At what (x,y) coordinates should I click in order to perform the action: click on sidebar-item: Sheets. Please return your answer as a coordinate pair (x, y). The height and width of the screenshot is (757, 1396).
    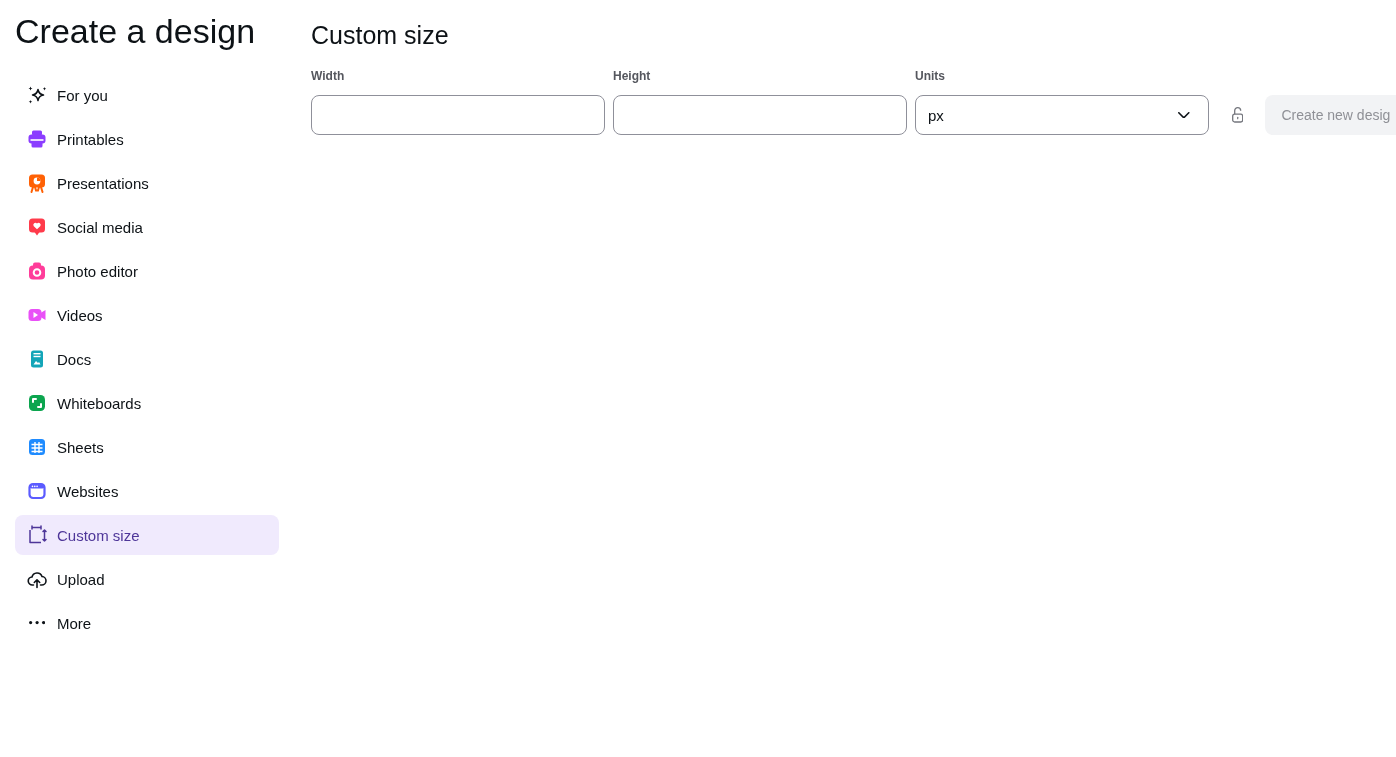
    Looking at the image, I should click on (147, 447).